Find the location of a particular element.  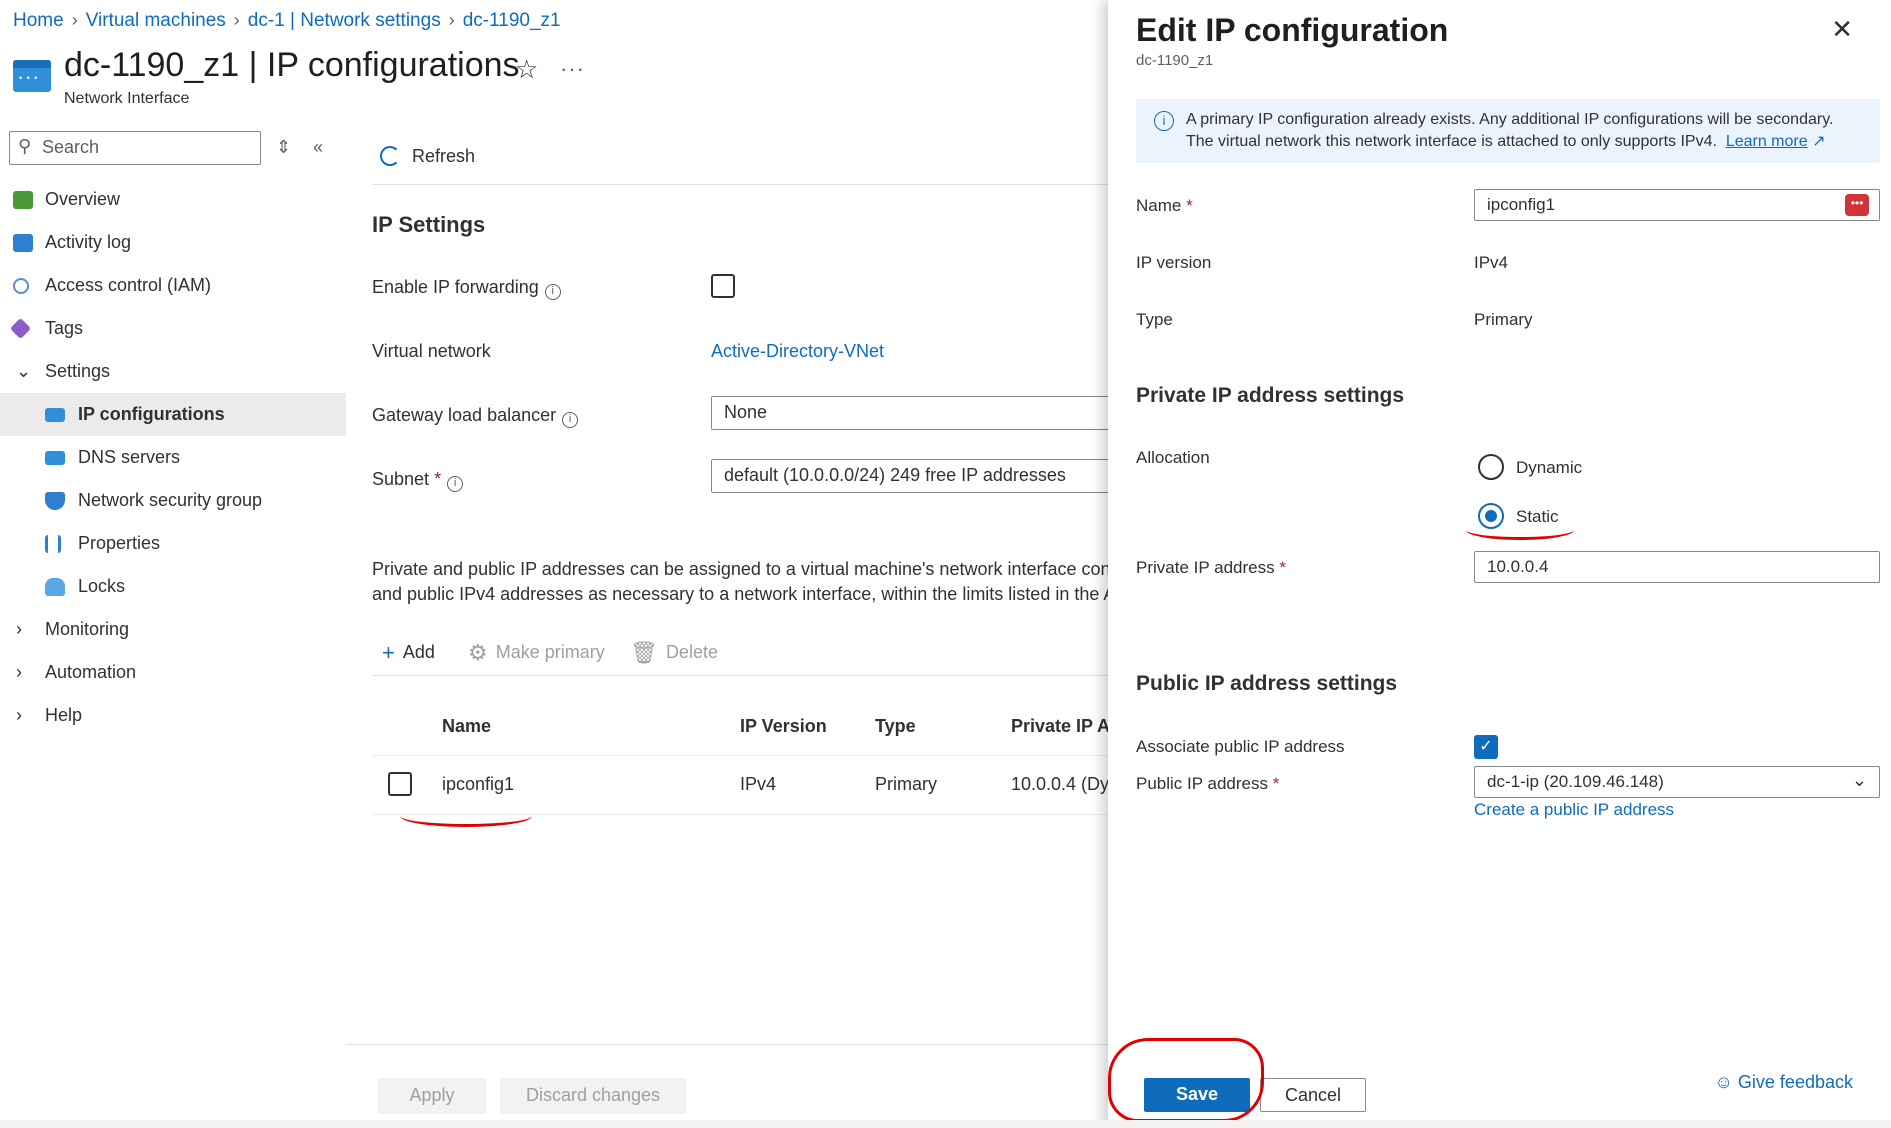

row-checkbox is located at coordinates (400, 784).